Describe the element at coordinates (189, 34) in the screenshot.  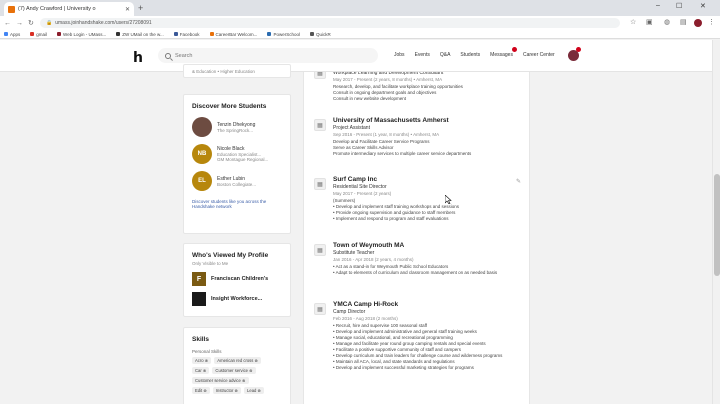
I see `bookmark-label: Facebook` at that location.